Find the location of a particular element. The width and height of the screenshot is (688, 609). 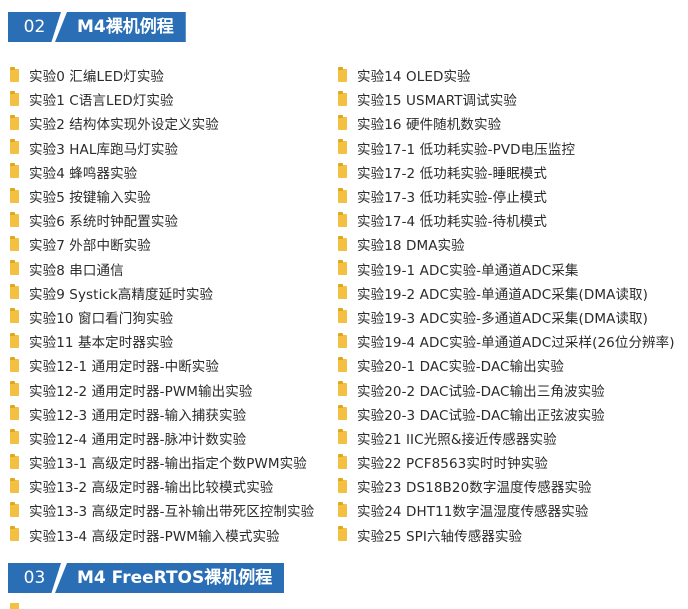

list-item: 实验17-4 低功耗实验-待机模式 is located at coordinates (506, 220).